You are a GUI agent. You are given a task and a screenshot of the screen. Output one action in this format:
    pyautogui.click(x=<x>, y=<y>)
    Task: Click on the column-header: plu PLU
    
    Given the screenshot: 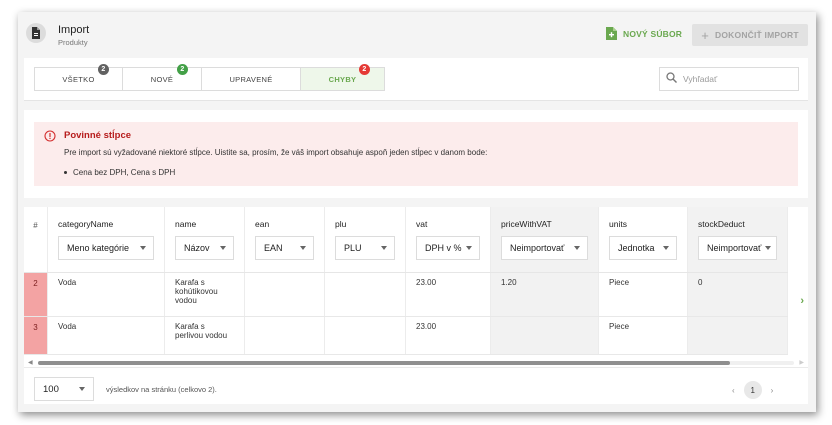 What is the action you would take?
    pyautogui.click(x=365, y=239)
    